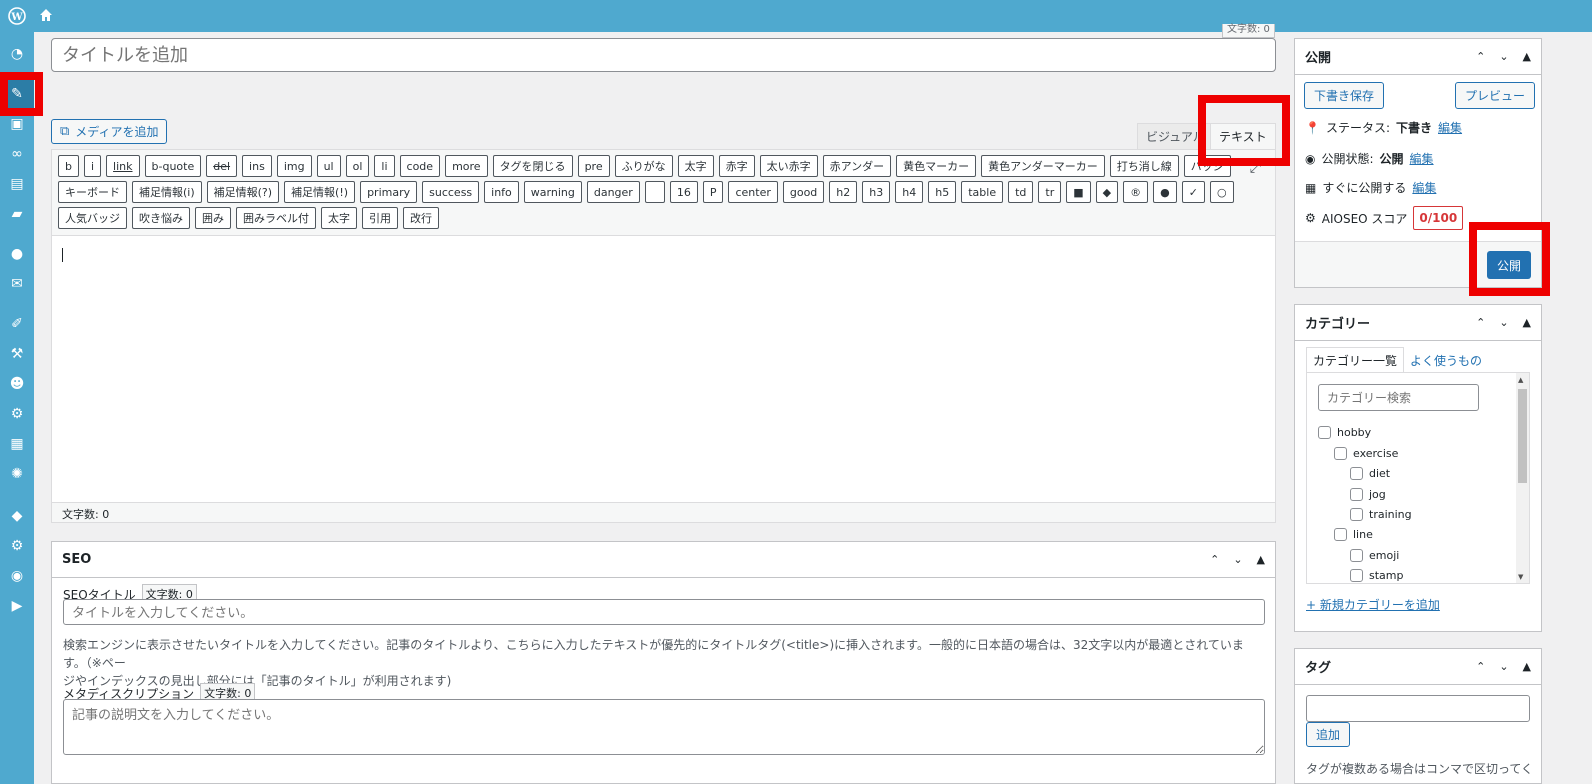  What do you see at coordinates (1107, 192) in the screenshot?
I see `quicktag-button: ◆` at bounding box center [1107, 192].